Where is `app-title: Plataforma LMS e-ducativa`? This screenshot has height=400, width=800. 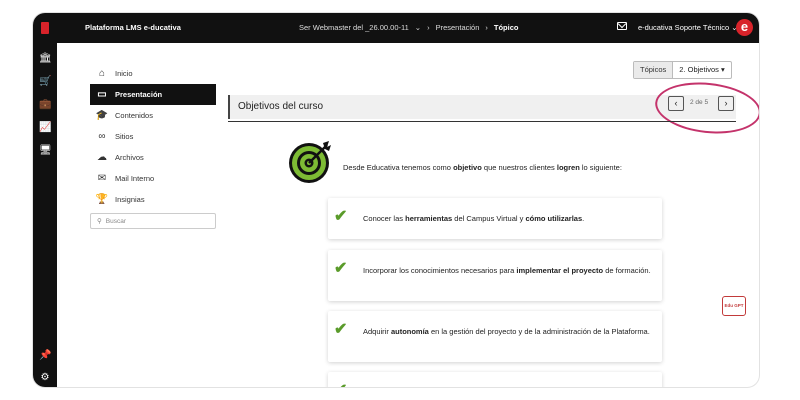 app-title: Plataforma LMS e-ducativa is located at coordinates (133, 27).